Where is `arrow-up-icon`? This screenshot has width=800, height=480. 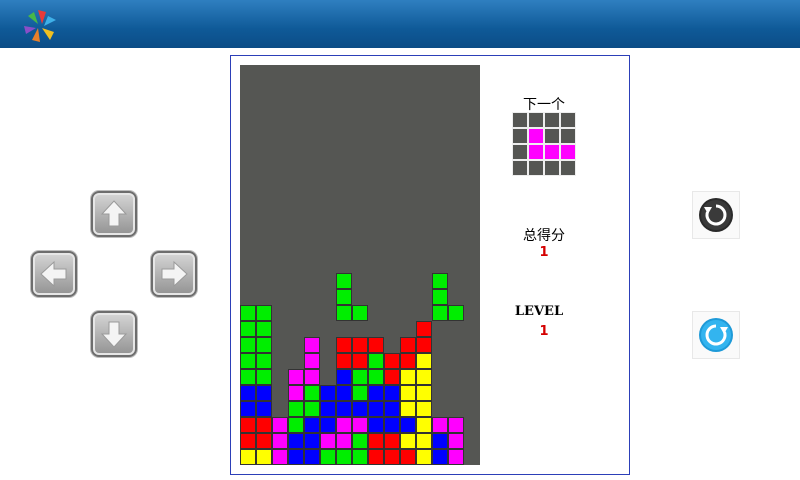
arrow-up-icon is located at coordinates (114, 213).